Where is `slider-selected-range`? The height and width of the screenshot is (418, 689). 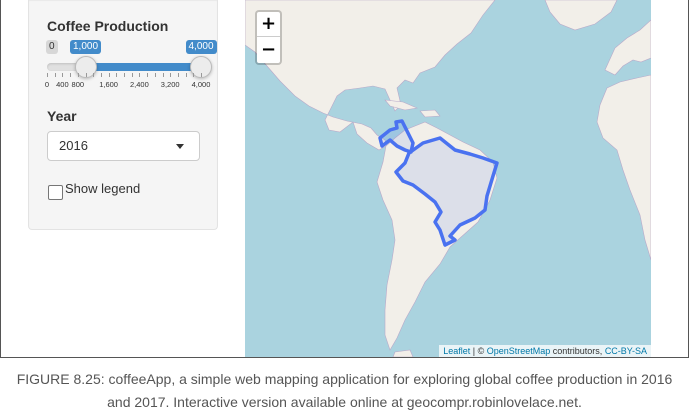
slider-selected-range is located at coordinates (143, 67).